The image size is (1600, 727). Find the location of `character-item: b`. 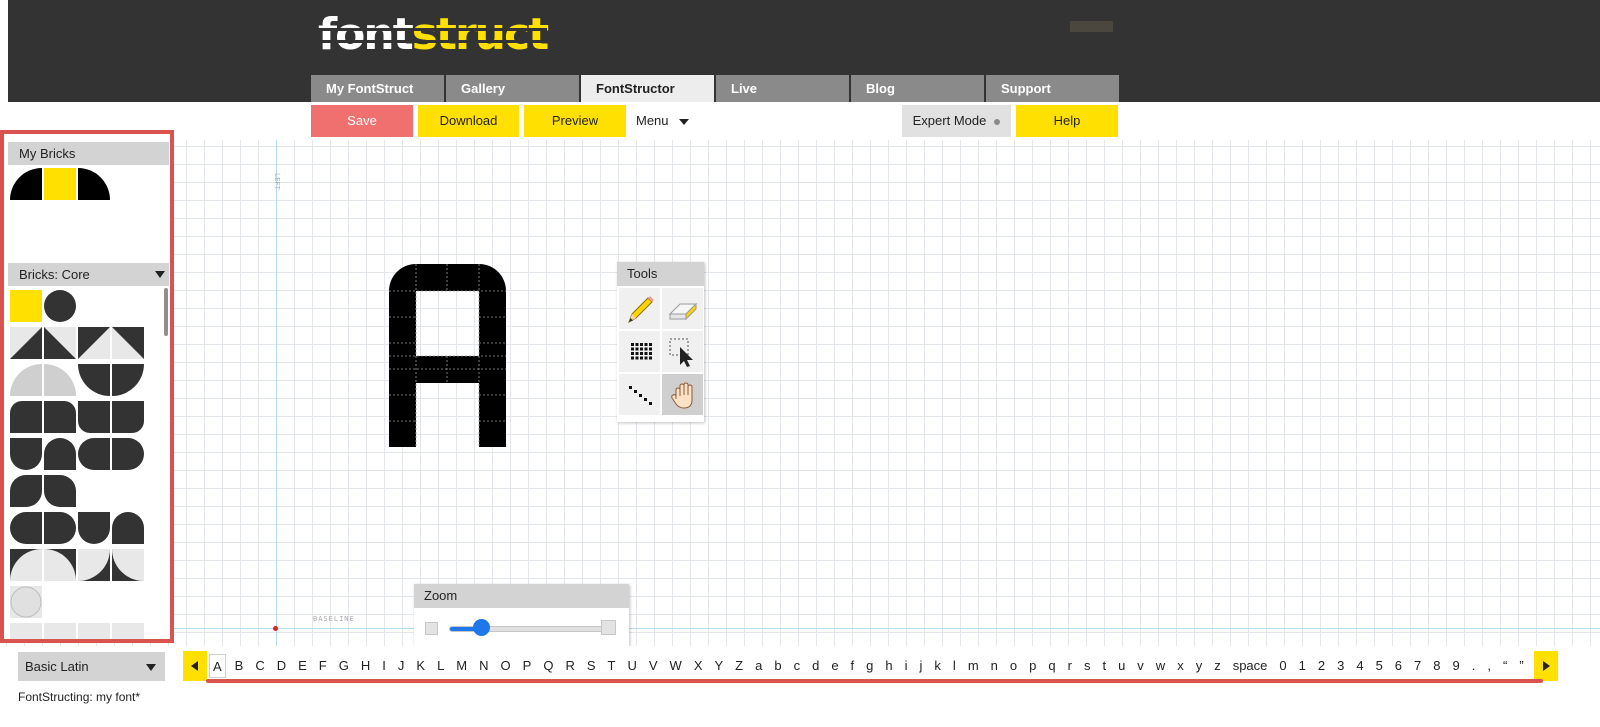

character-item: b is located at coordinates (777, 666).